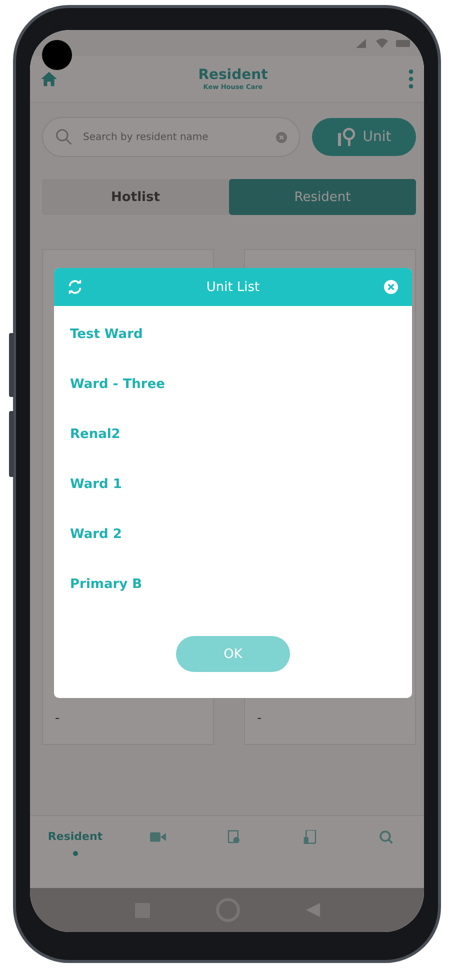 The width and height of the screenshot is (454, 968). Describe the element at coordinates (233, 75) in the screenshot. I see `header-title: Resident` at that location.